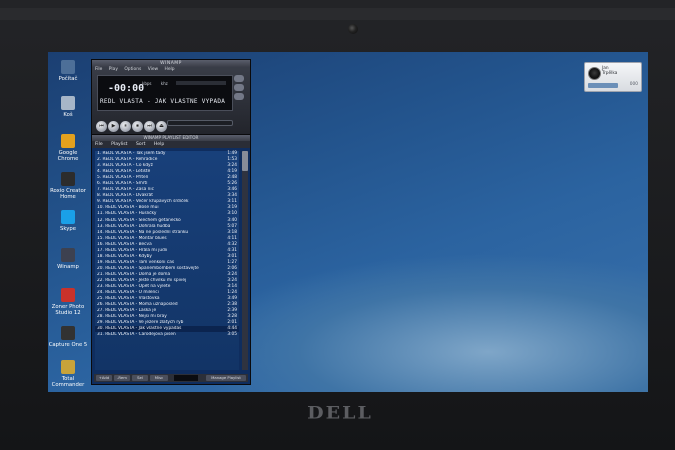  What do you see at coordinates (245, 260) in the screenshot?
I see `playlist-scrollbar` at bounding box center [245, 260].